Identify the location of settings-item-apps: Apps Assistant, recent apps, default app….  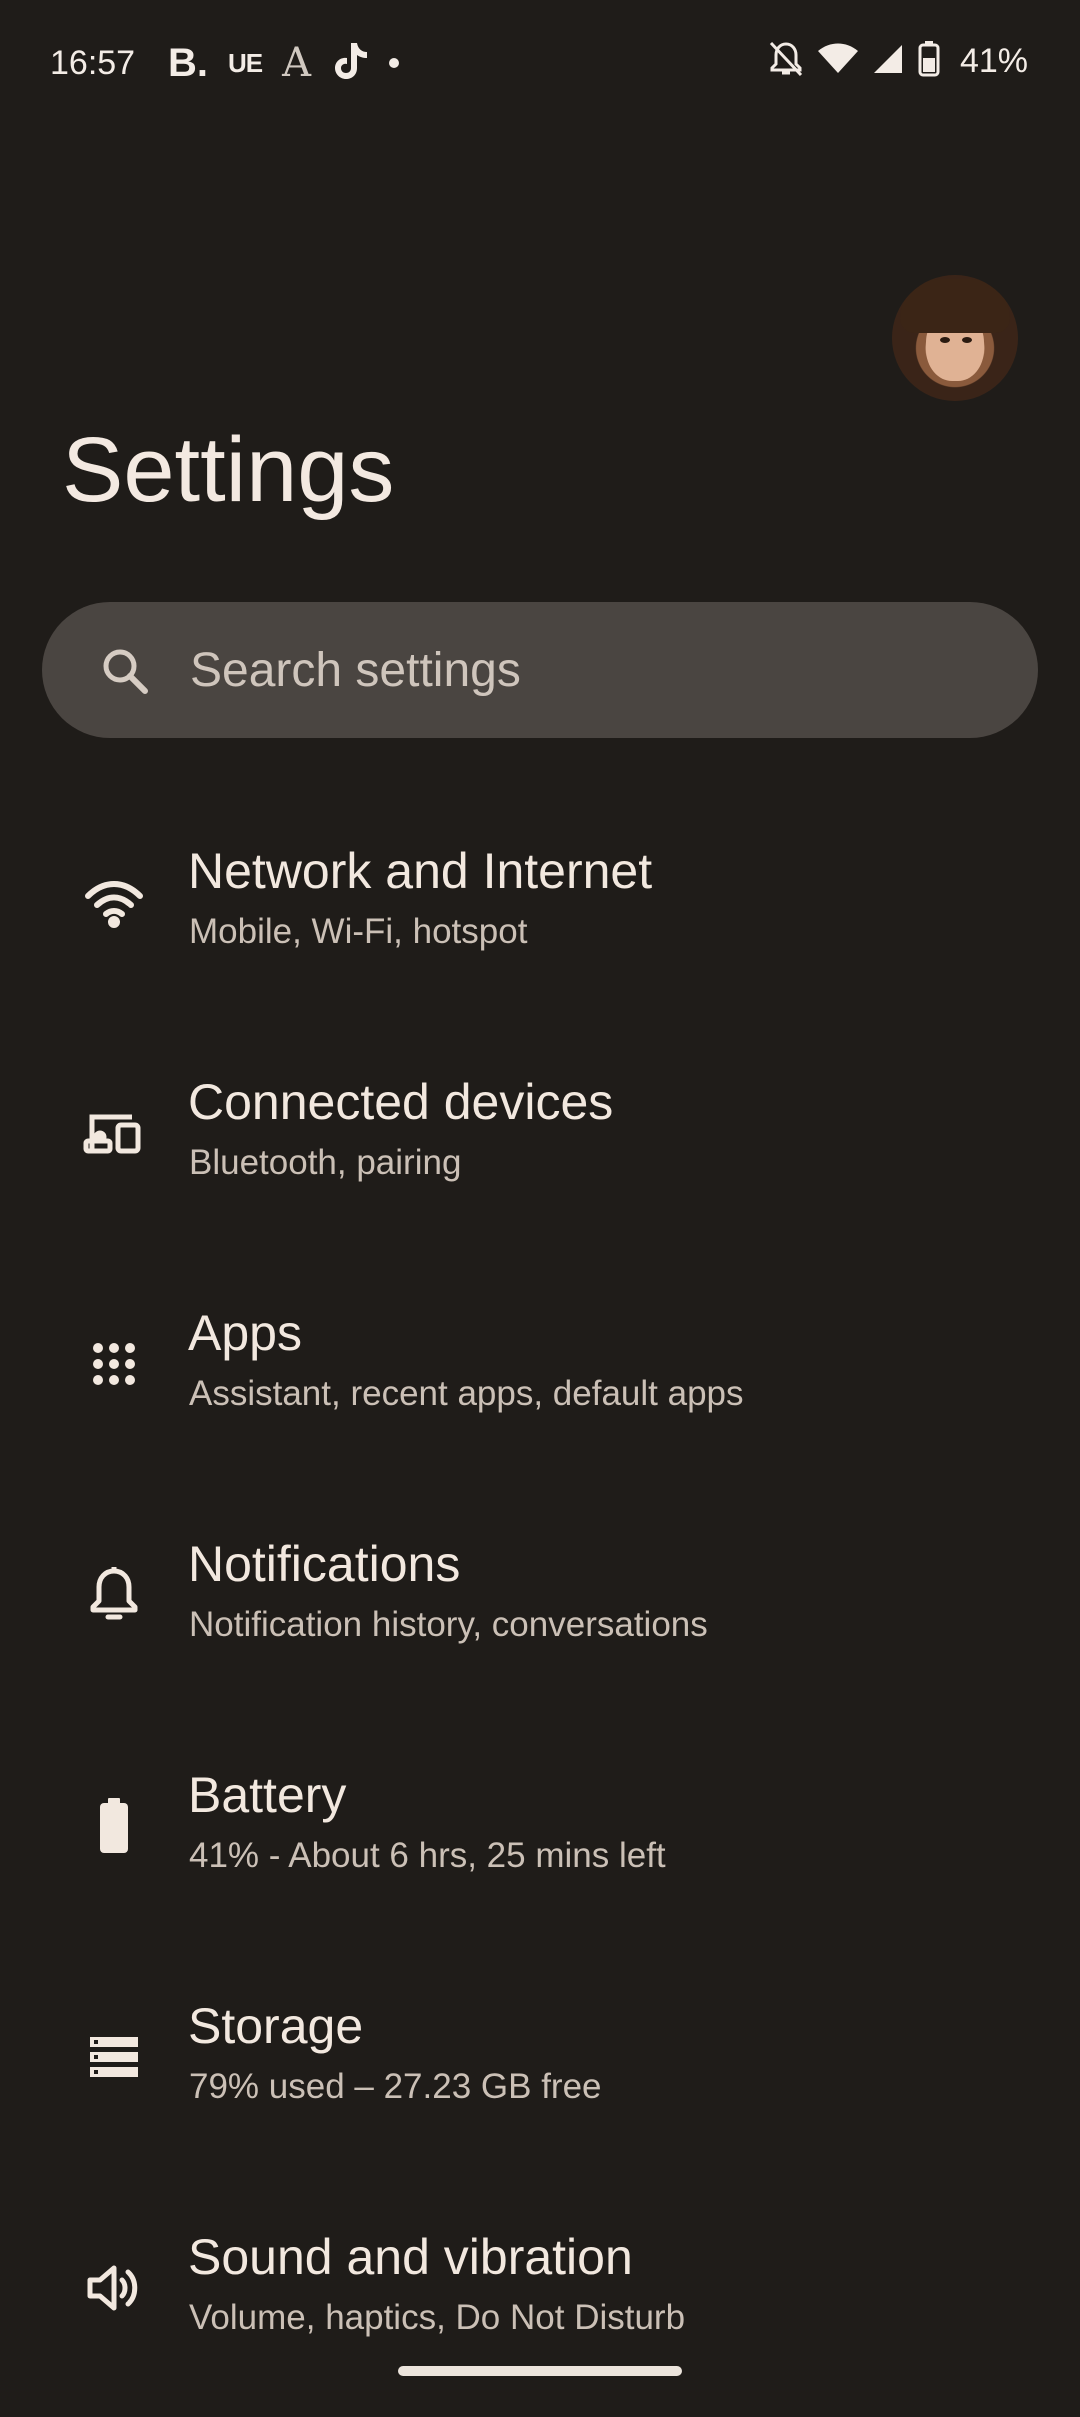
(540, 1377).